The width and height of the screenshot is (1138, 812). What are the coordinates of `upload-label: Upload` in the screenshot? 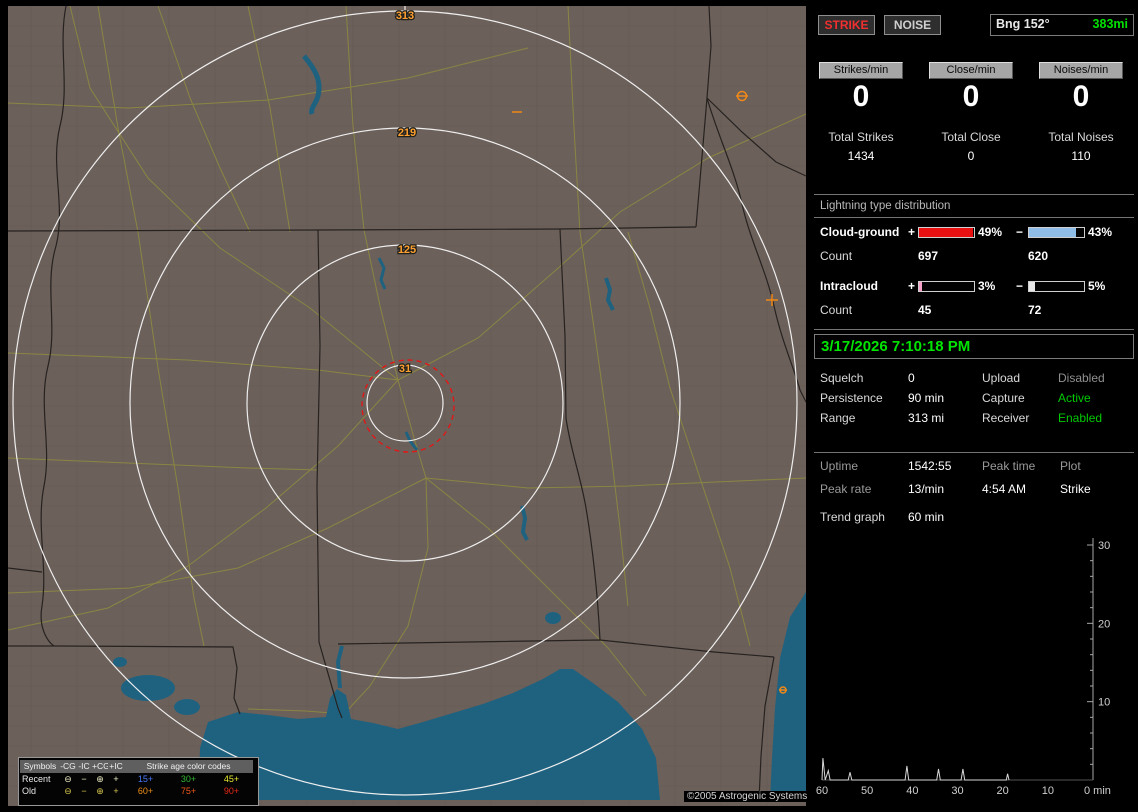 It's located at (1001, 378).